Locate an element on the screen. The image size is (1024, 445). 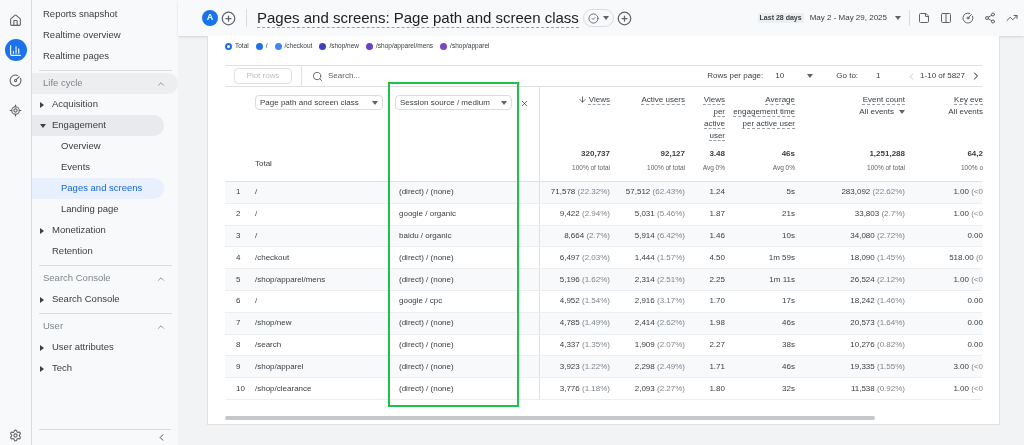
rows-per-page-select: 10 is located at coordinates (794, 76).